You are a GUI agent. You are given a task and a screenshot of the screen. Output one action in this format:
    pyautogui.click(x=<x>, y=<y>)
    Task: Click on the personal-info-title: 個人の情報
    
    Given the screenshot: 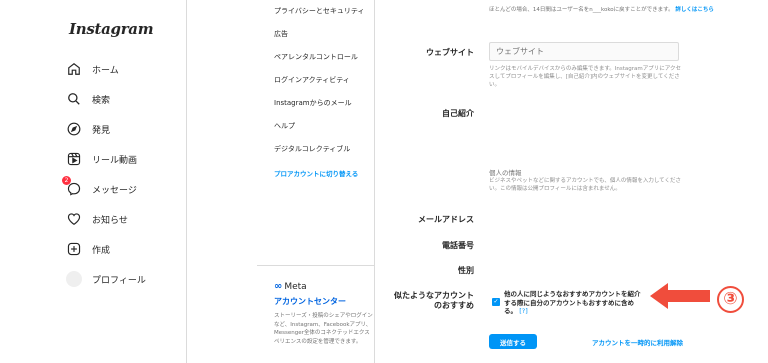 What is the action you would take?
    pyautogui.click(x=505, y=173)
    